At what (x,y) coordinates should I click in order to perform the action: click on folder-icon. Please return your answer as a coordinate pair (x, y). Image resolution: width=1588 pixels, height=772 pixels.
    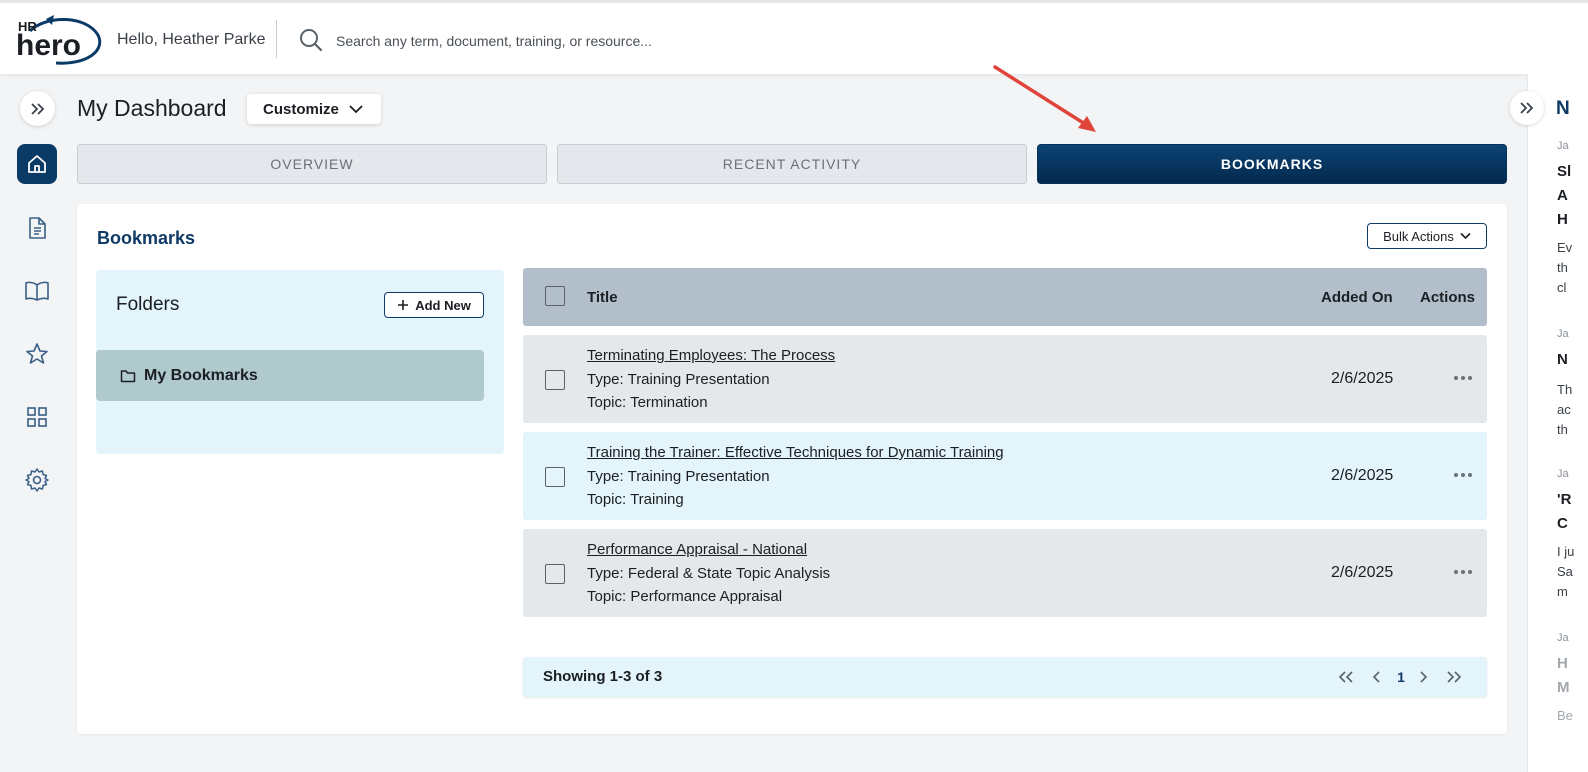
    Looking at the image, I should click on (128, 375).